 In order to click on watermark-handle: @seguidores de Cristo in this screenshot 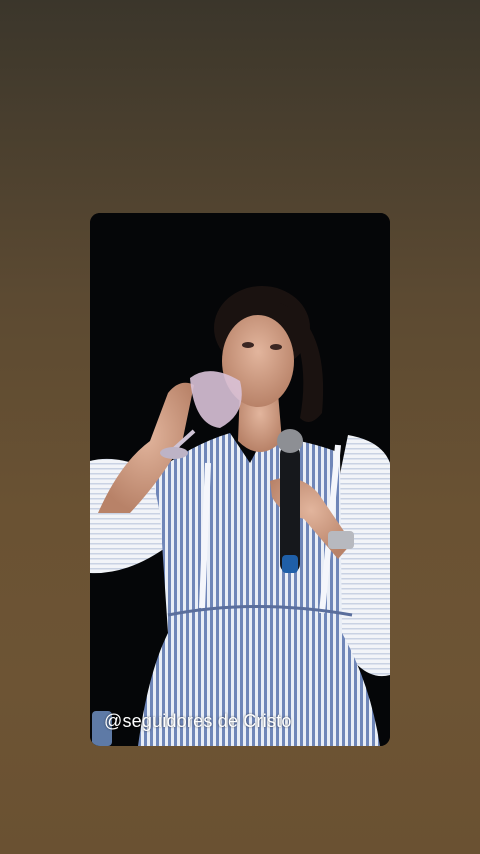, I will do `click(198, 721)`.